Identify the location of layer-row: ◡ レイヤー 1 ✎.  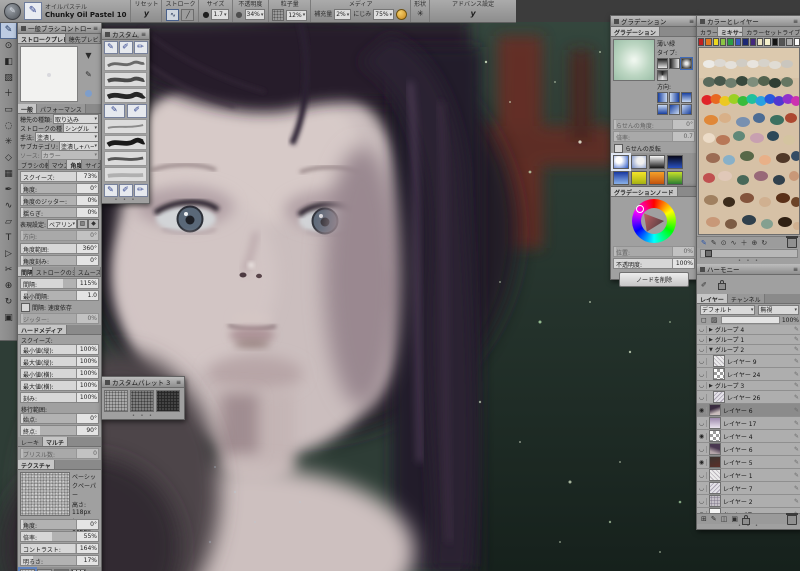
(748, 475).